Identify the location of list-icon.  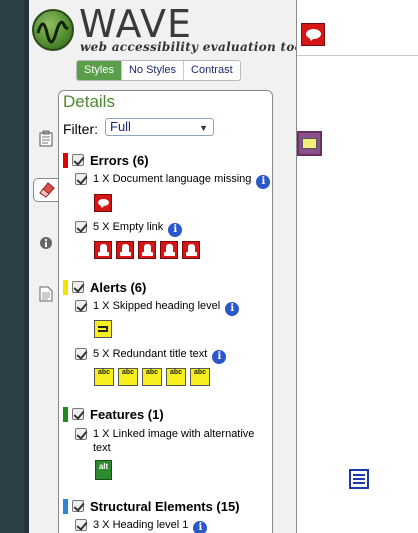
(359, 479).